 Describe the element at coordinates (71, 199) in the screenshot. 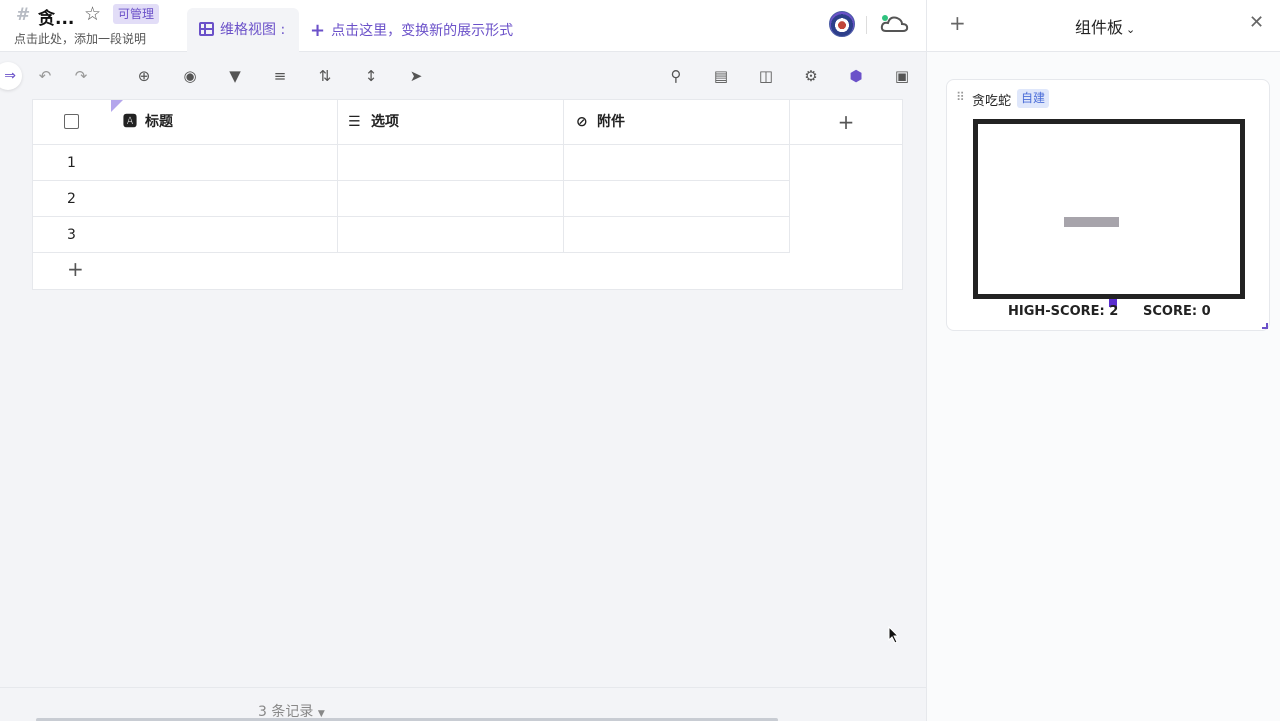

I see `row-number: 2` at that location.